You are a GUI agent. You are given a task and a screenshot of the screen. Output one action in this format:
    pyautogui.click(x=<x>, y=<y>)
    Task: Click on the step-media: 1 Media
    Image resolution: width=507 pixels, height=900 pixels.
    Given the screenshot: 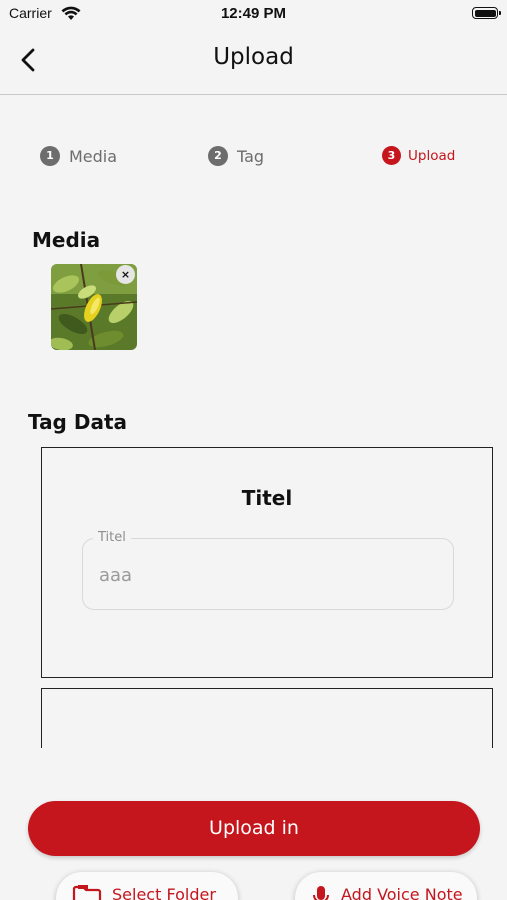 What is the action you would take?
    pyautogui.click(x=78, y=156)
    